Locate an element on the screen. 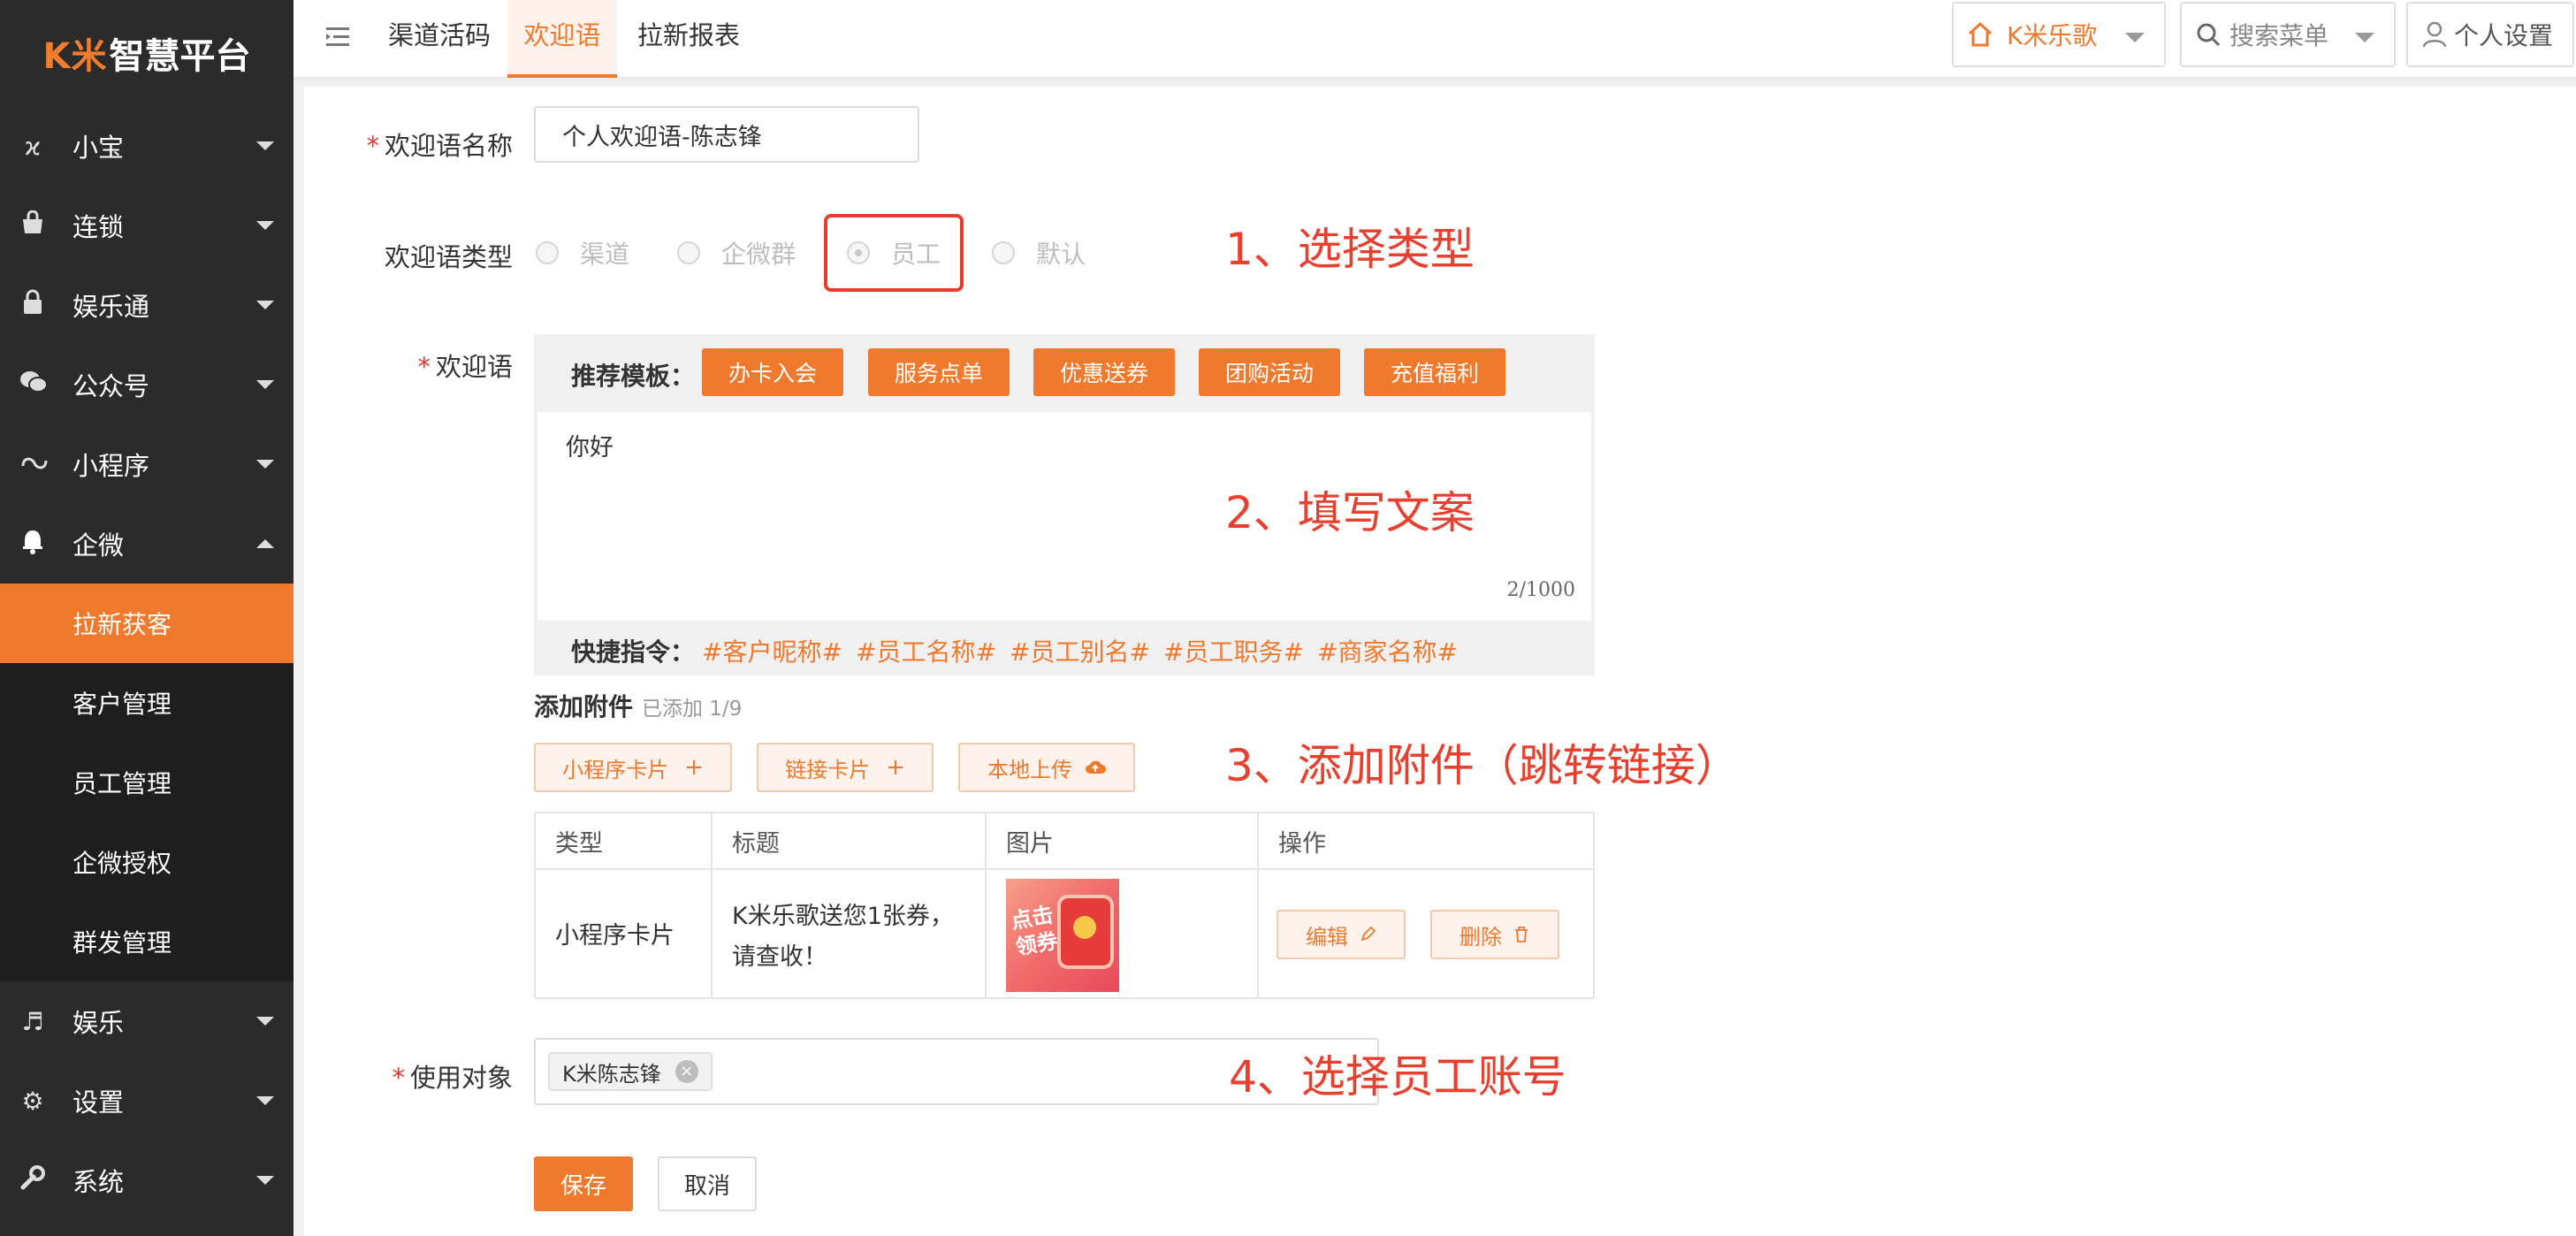  sidebar-subitem-lagged: 拉新获客 is located at coordinates (146, 623).